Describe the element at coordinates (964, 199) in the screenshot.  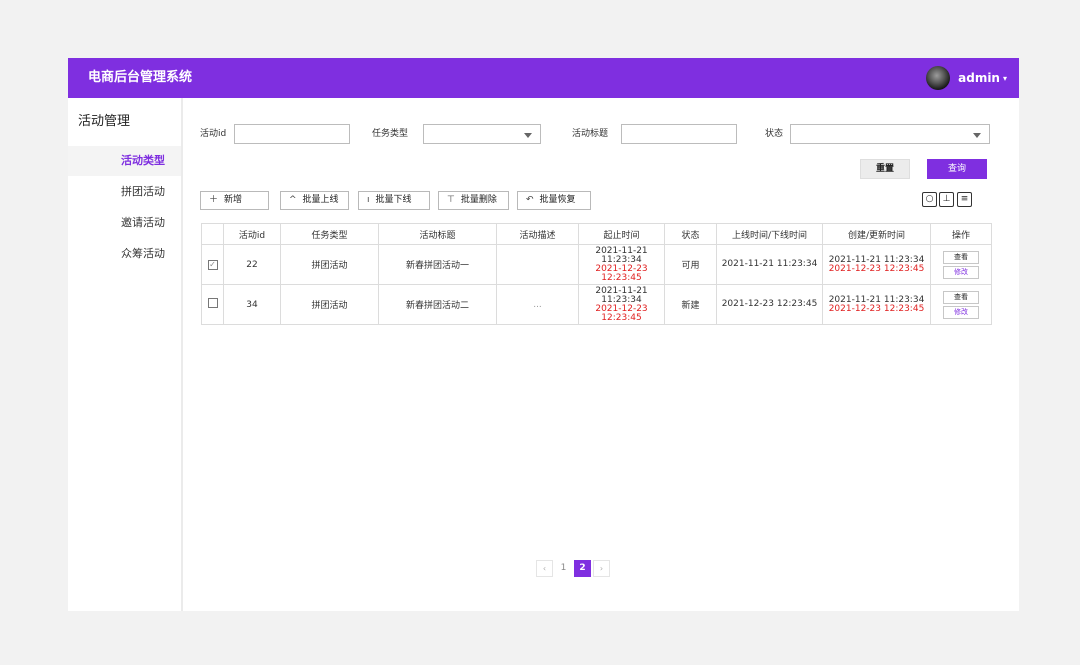
I see `columns-icon: ≡` at that location.